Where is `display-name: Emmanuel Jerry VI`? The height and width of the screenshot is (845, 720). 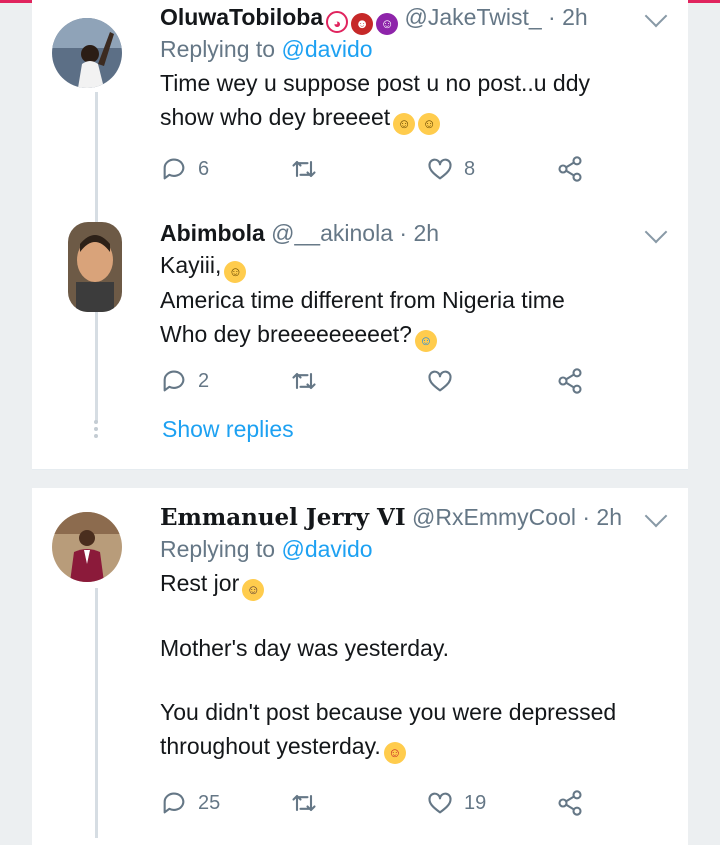 display-name: Emmanuel Jerry VI is located at coordinates (283, 517).